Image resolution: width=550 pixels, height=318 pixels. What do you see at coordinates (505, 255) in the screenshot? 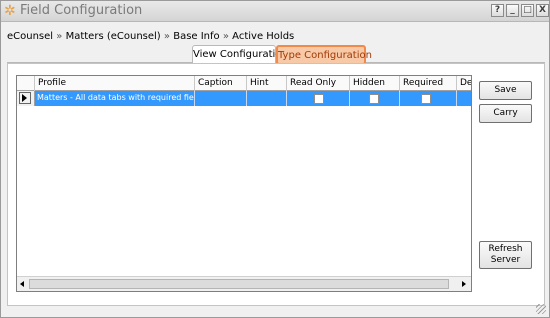
I see `refresh-server-button: Refresh Server` at bounding box center [505, 255].